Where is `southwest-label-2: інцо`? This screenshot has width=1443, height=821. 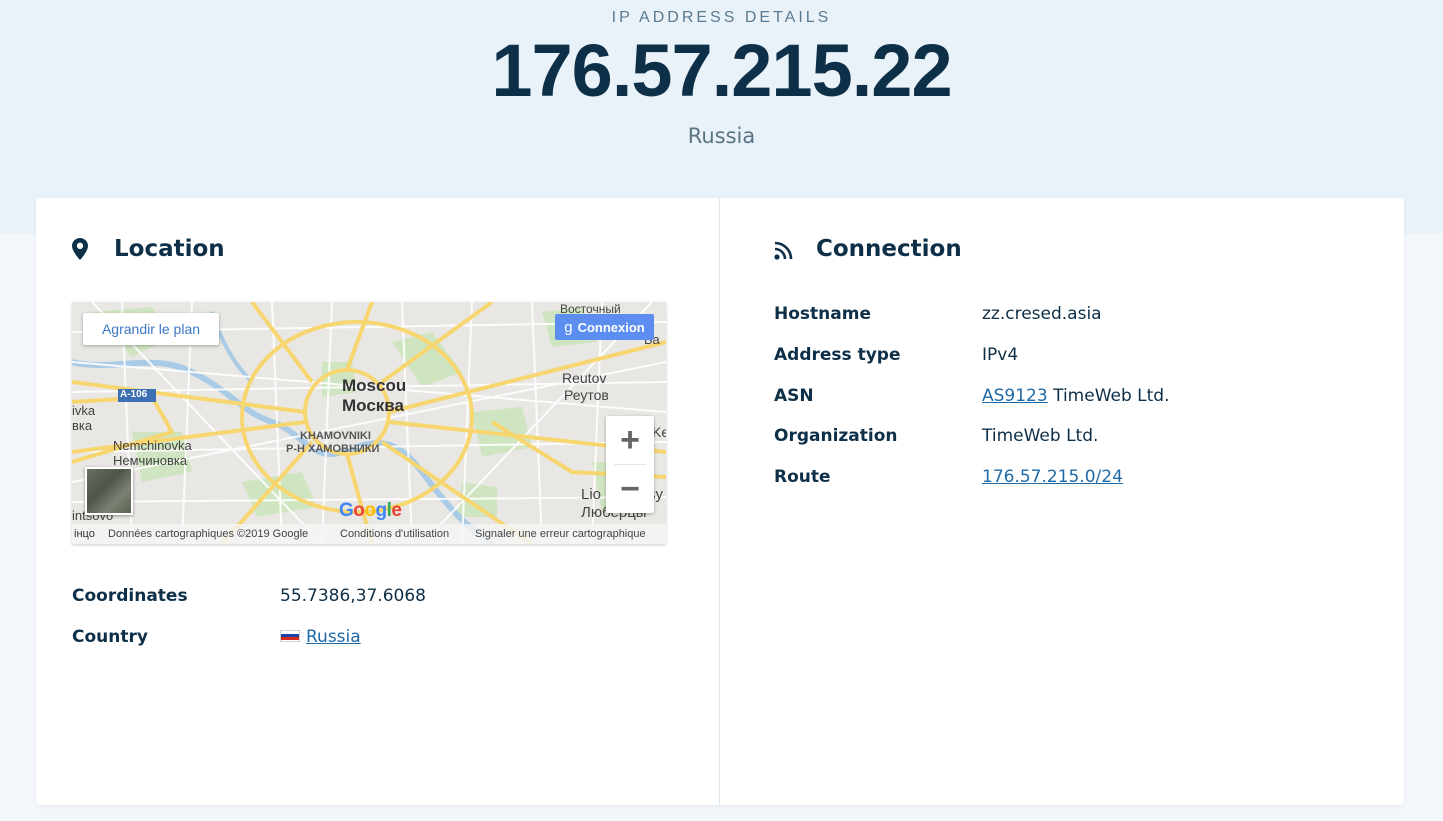 southwest-label-2: інцо is located at coordinates (84, 534).